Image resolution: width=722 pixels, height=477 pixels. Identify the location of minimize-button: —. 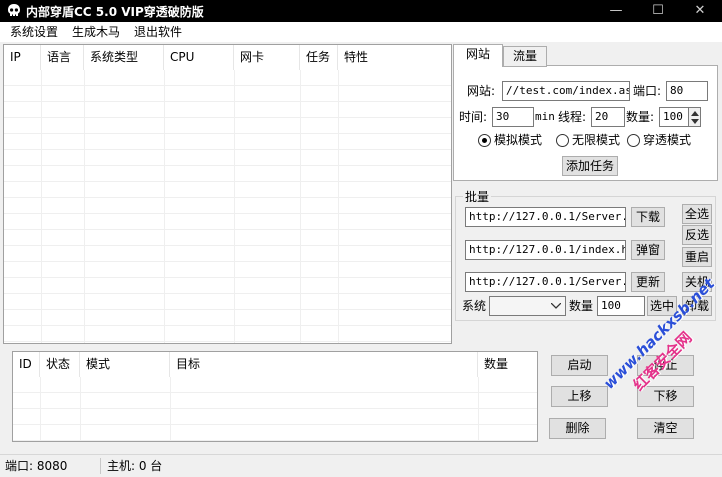
(616, 11).